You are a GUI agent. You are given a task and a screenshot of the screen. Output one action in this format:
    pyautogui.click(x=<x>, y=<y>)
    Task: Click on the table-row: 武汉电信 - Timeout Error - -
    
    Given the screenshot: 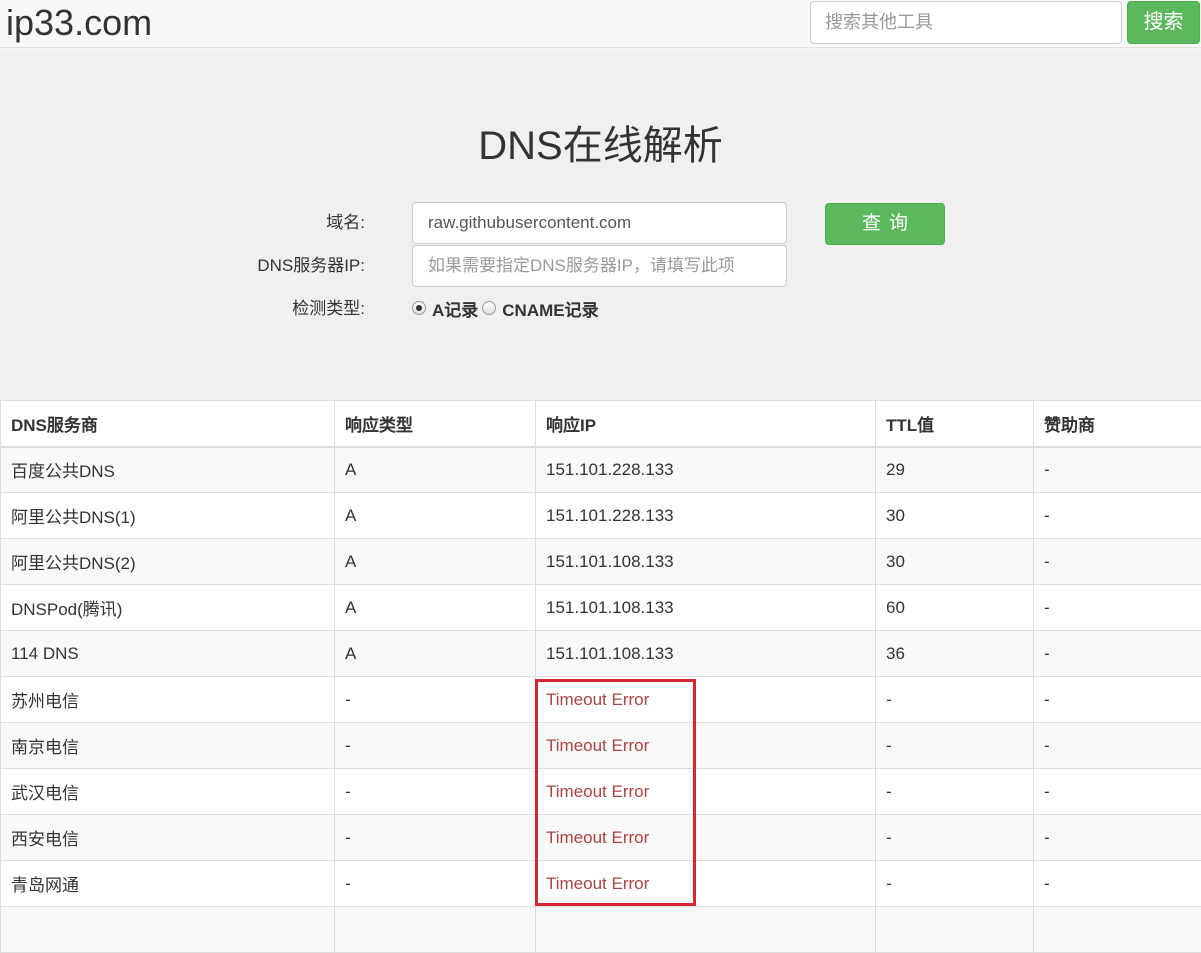 What is the action you would take?
    pyautogui.click(x=601, y=792)
    